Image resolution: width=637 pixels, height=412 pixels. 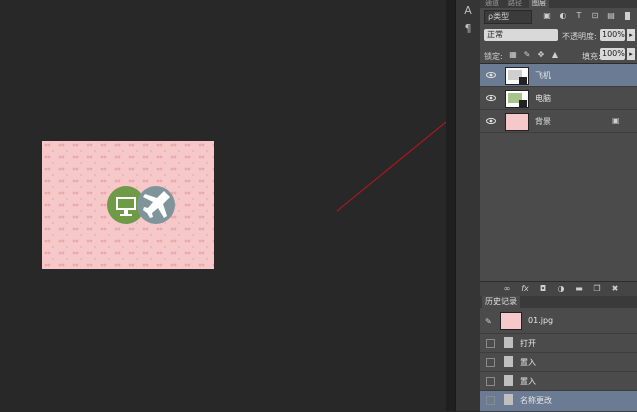 I want to click on filter-pixel-icon: ▣, so click(x=547, y=16).